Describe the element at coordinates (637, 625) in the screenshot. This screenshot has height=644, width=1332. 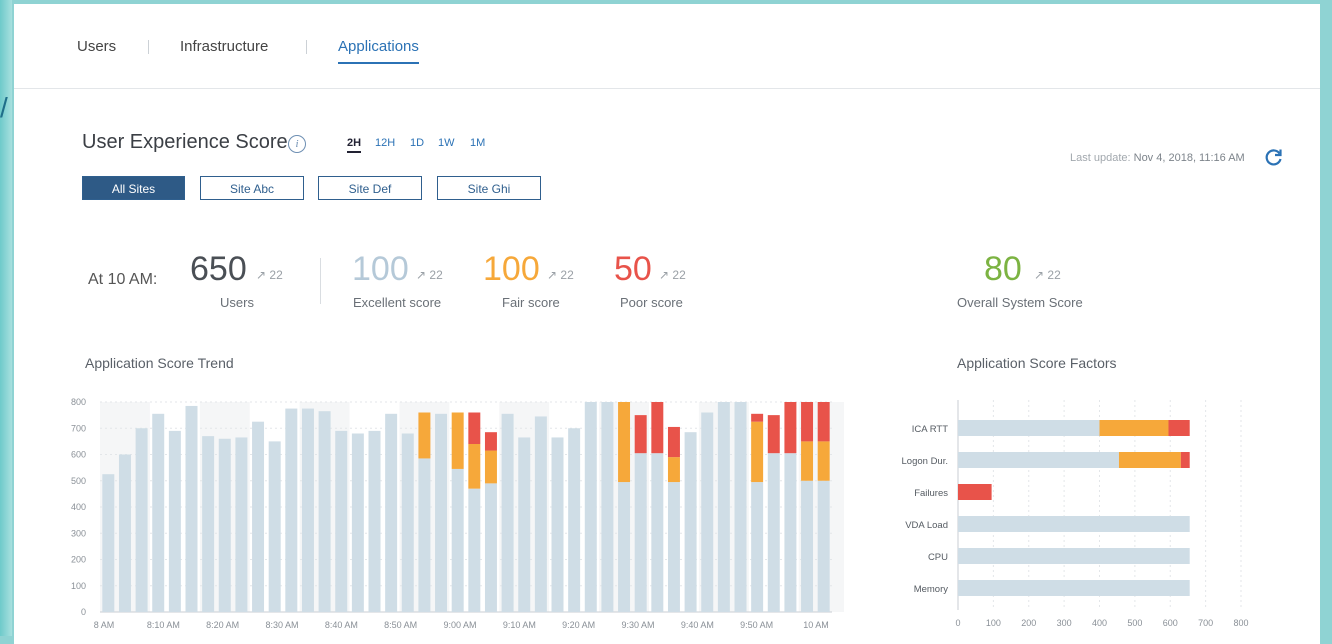
I see `x-tick-label: 9:30 AM` at that location.